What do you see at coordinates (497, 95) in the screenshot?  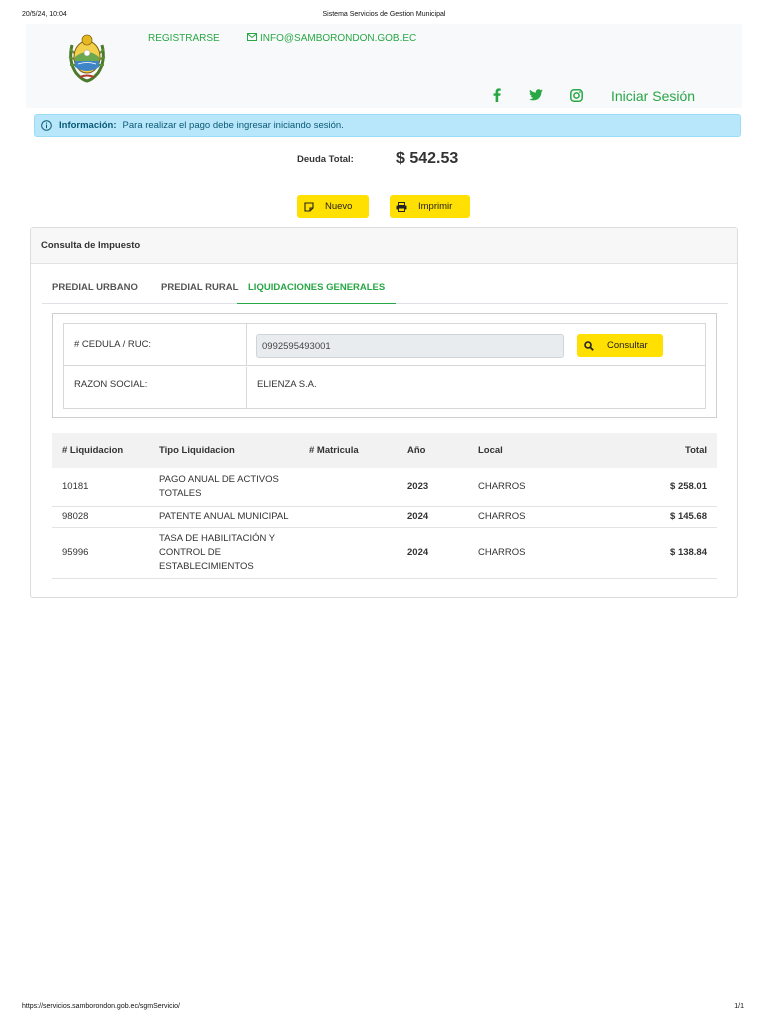 I see `facebook-icon` at bounding box center [497, 95].